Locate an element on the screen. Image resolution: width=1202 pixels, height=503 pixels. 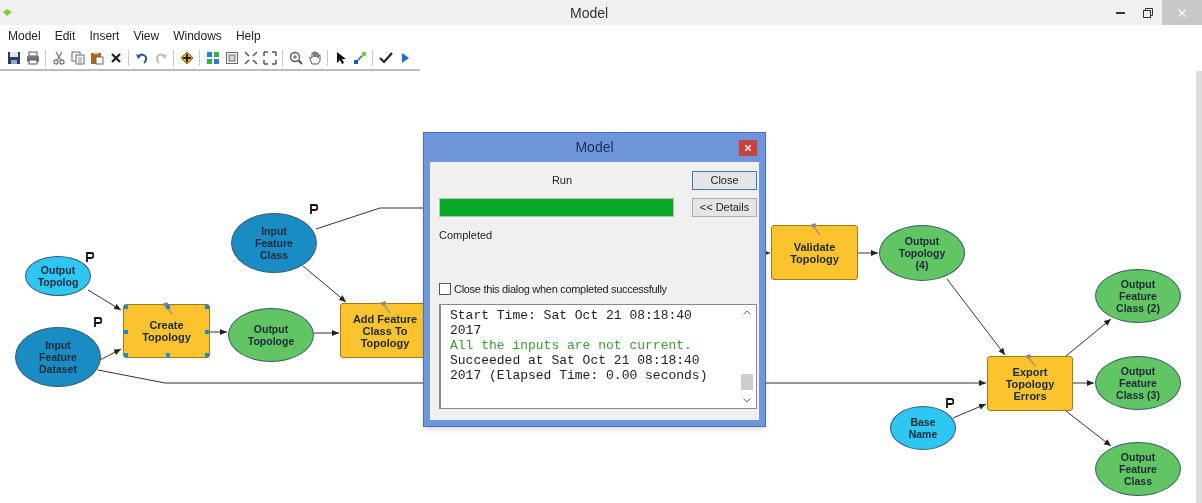
log-warning: All the inputs are not current. is located at coordinates (571, 345).